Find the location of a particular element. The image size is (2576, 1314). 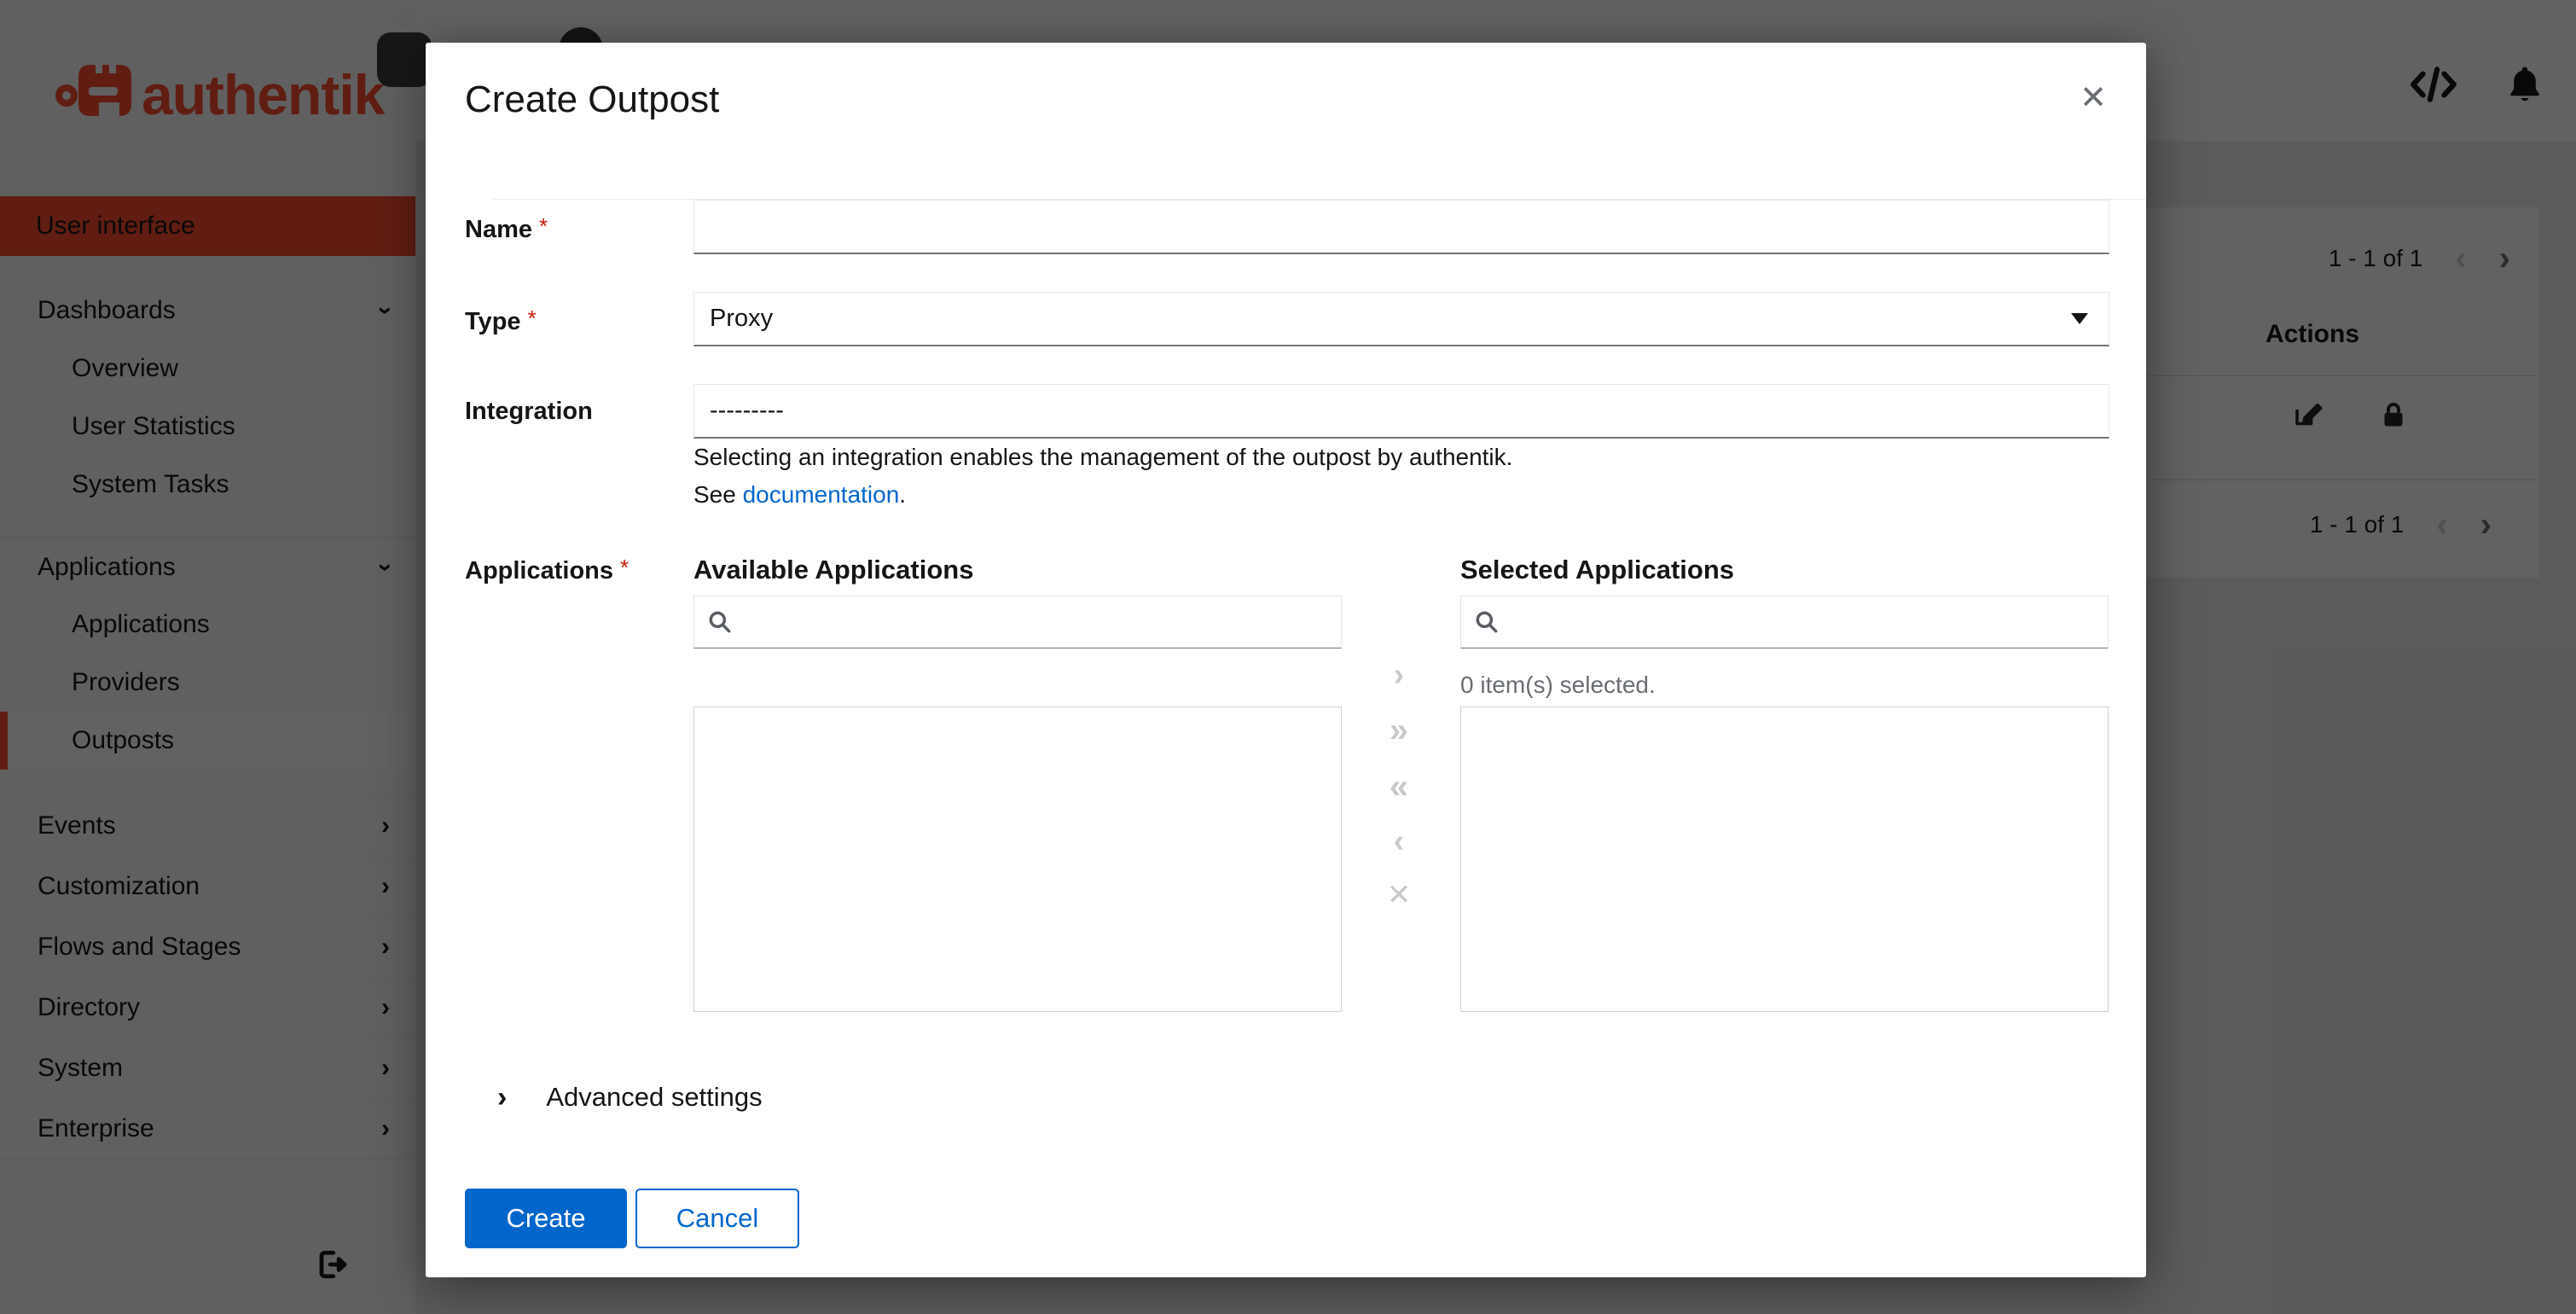

move-all-left-button: « is located at coordinates (1399, 787).